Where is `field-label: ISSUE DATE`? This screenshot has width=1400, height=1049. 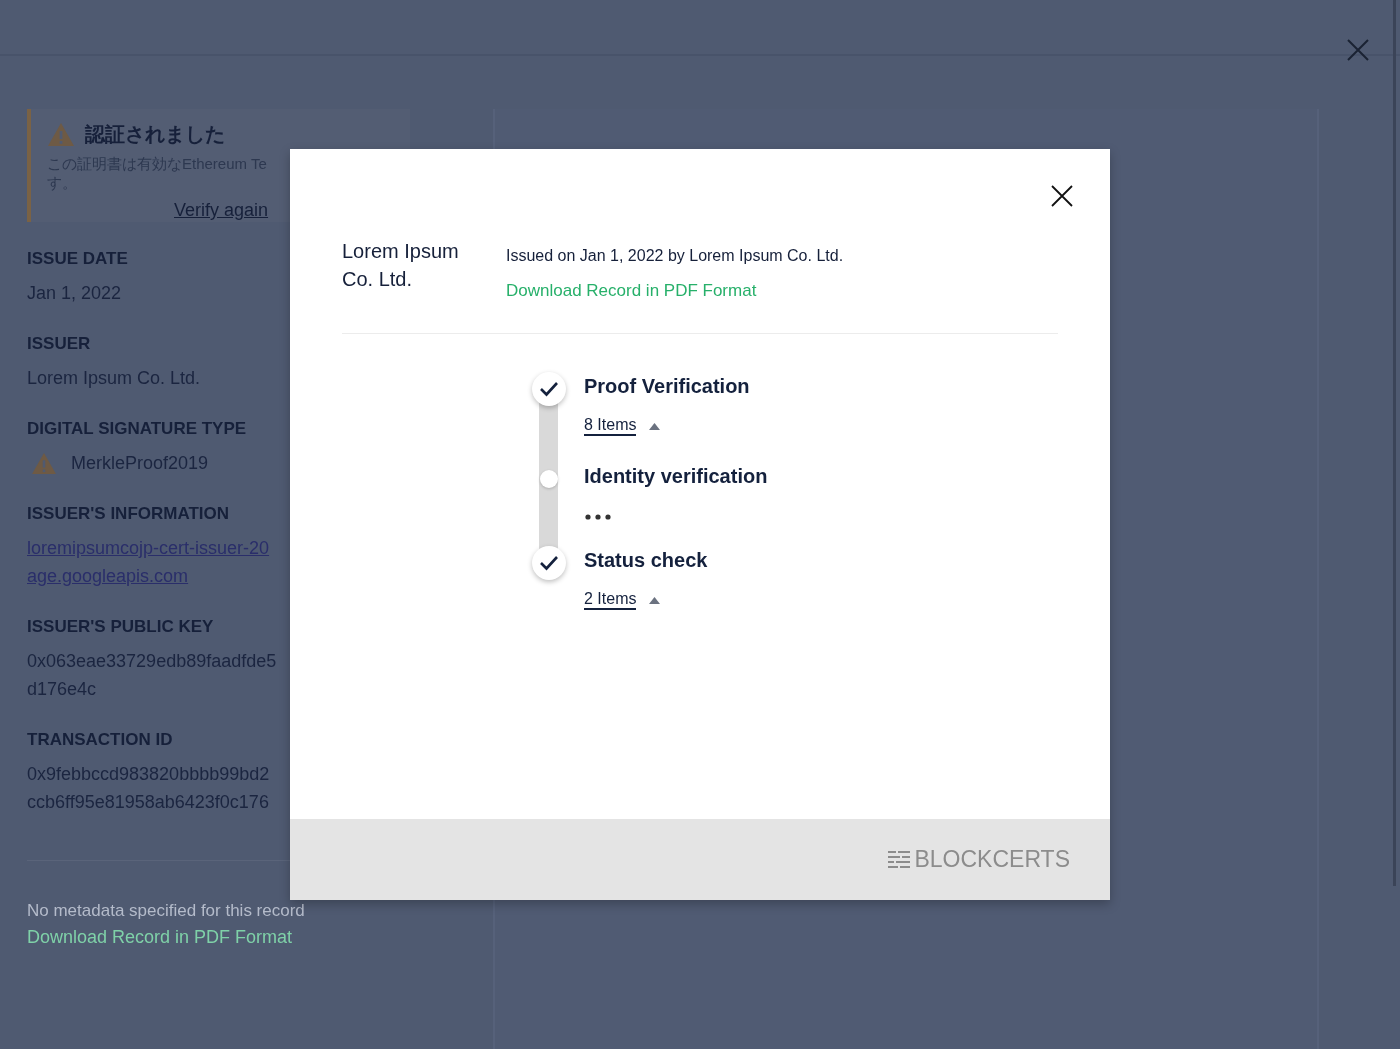
field-label: ISSUE DATE is located at coordinates (77, 259).